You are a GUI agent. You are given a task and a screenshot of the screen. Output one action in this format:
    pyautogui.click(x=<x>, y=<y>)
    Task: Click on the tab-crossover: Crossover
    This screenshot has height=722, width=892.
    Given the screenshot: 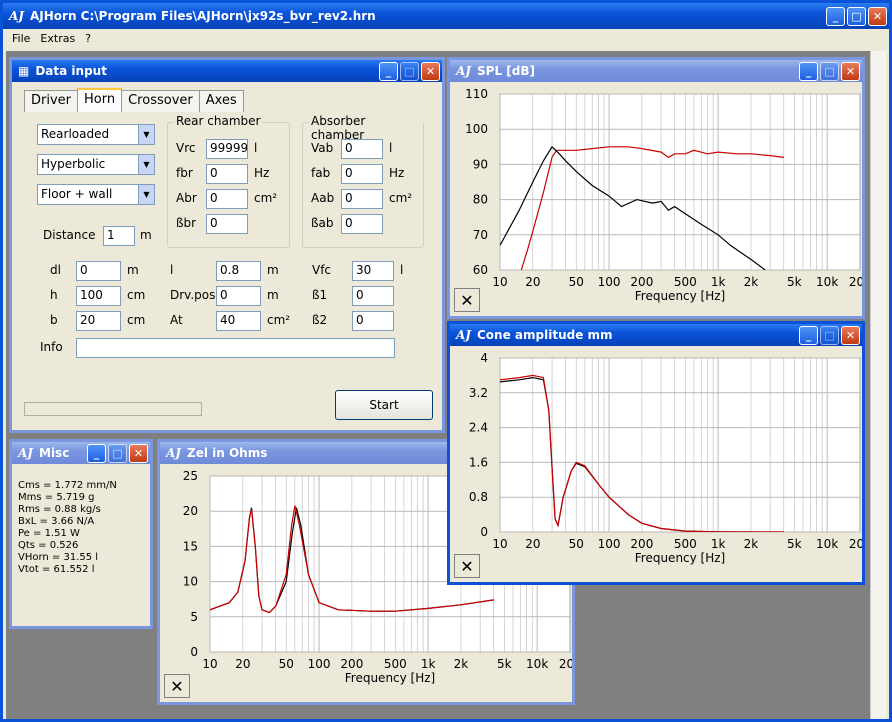 What is the action you would take?
    pyautogui.click(x=160, y=101)
    